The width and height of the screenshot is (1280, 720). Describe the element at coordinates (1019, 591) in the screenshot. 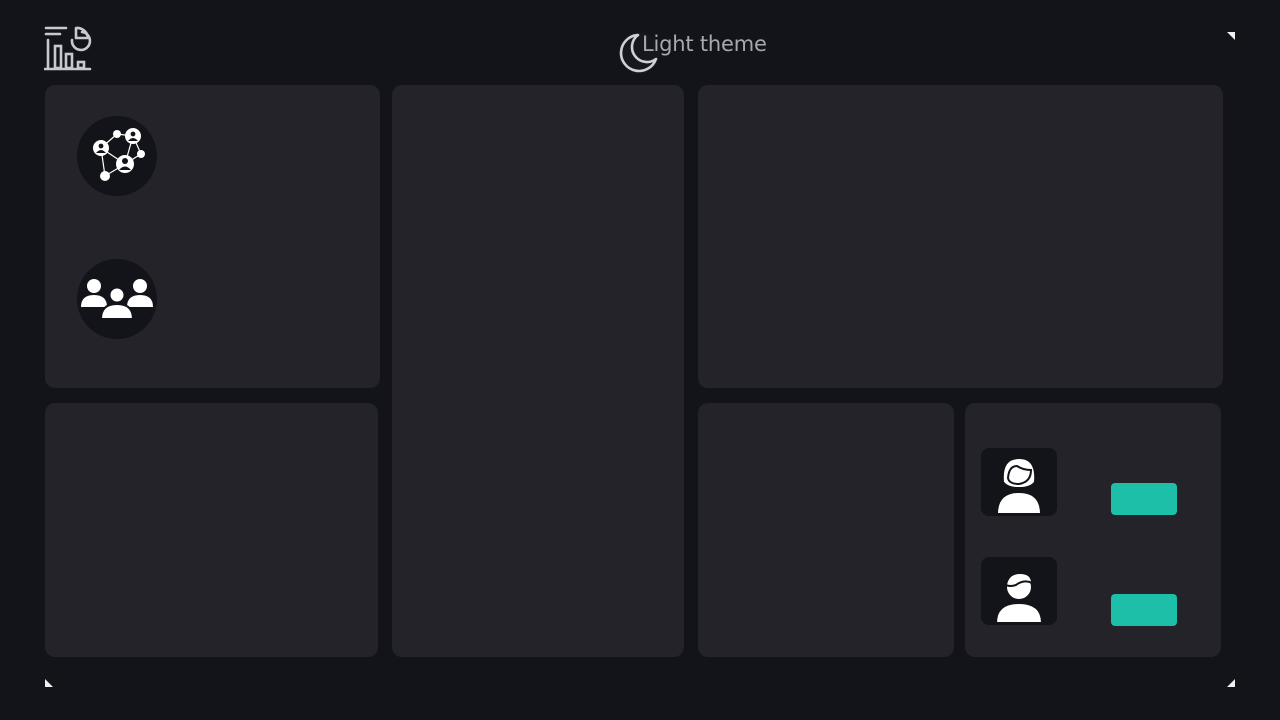

I see `male-user-icon` at that location.